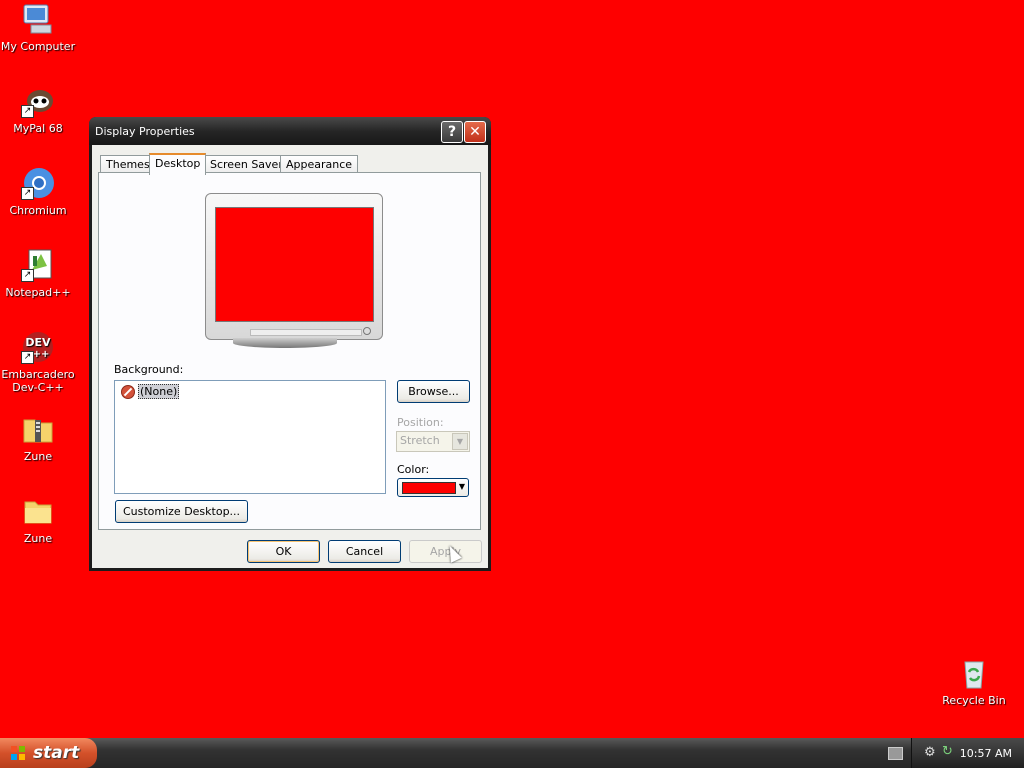 The image size is (1024, 768). What do you see at coordinates (283, 551) in the screenshot?
I see `ok-button: OK` at bounding box center [283, 551].